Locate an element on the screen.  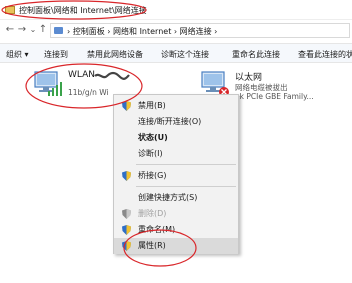
network-folder-icon is located at coordinates (58, 30).